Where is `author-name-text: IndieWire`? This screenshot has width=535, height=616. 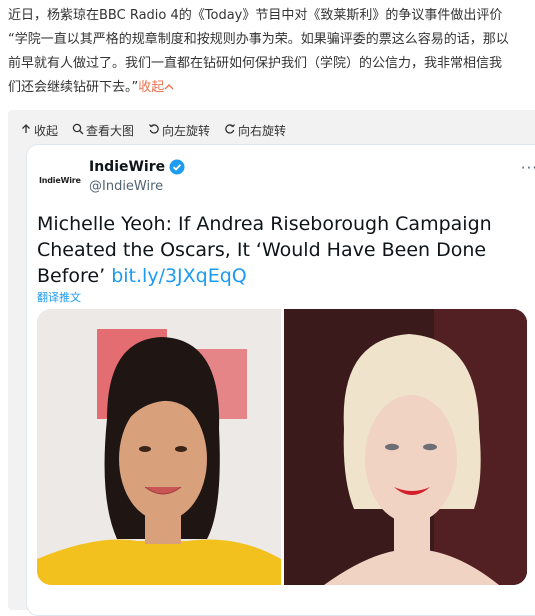
author-name-text: IndieWire is located at coordinates (127, 167).